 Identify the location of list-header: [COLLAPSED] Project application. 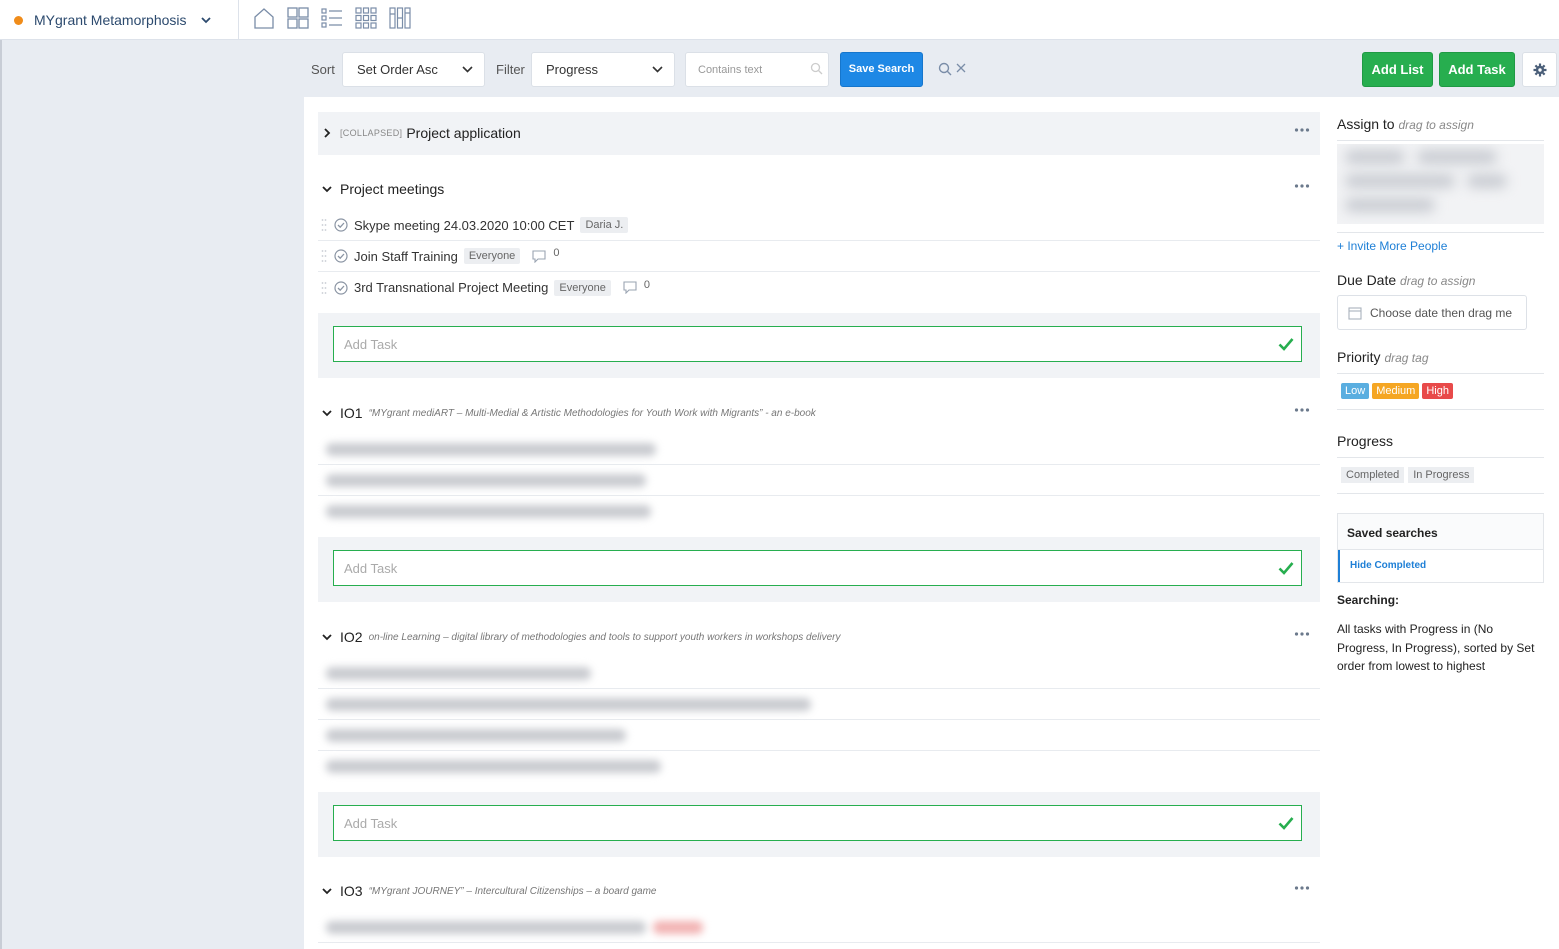
(819, 133).